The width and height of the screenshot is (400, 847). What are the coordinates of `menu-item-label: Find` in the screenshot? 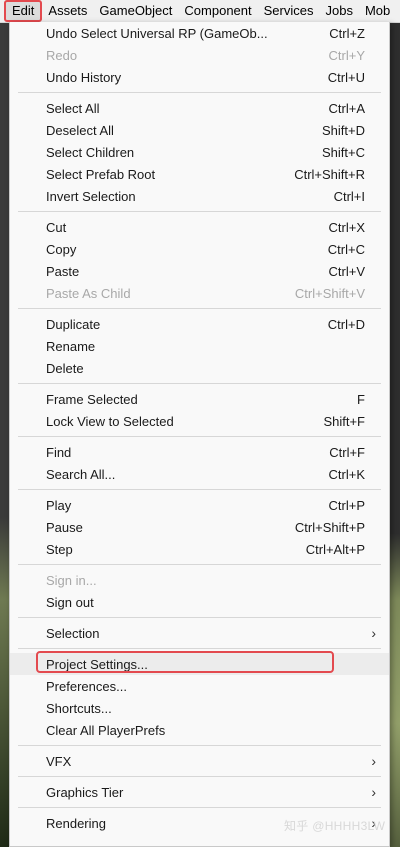 It's located at (59, 452).